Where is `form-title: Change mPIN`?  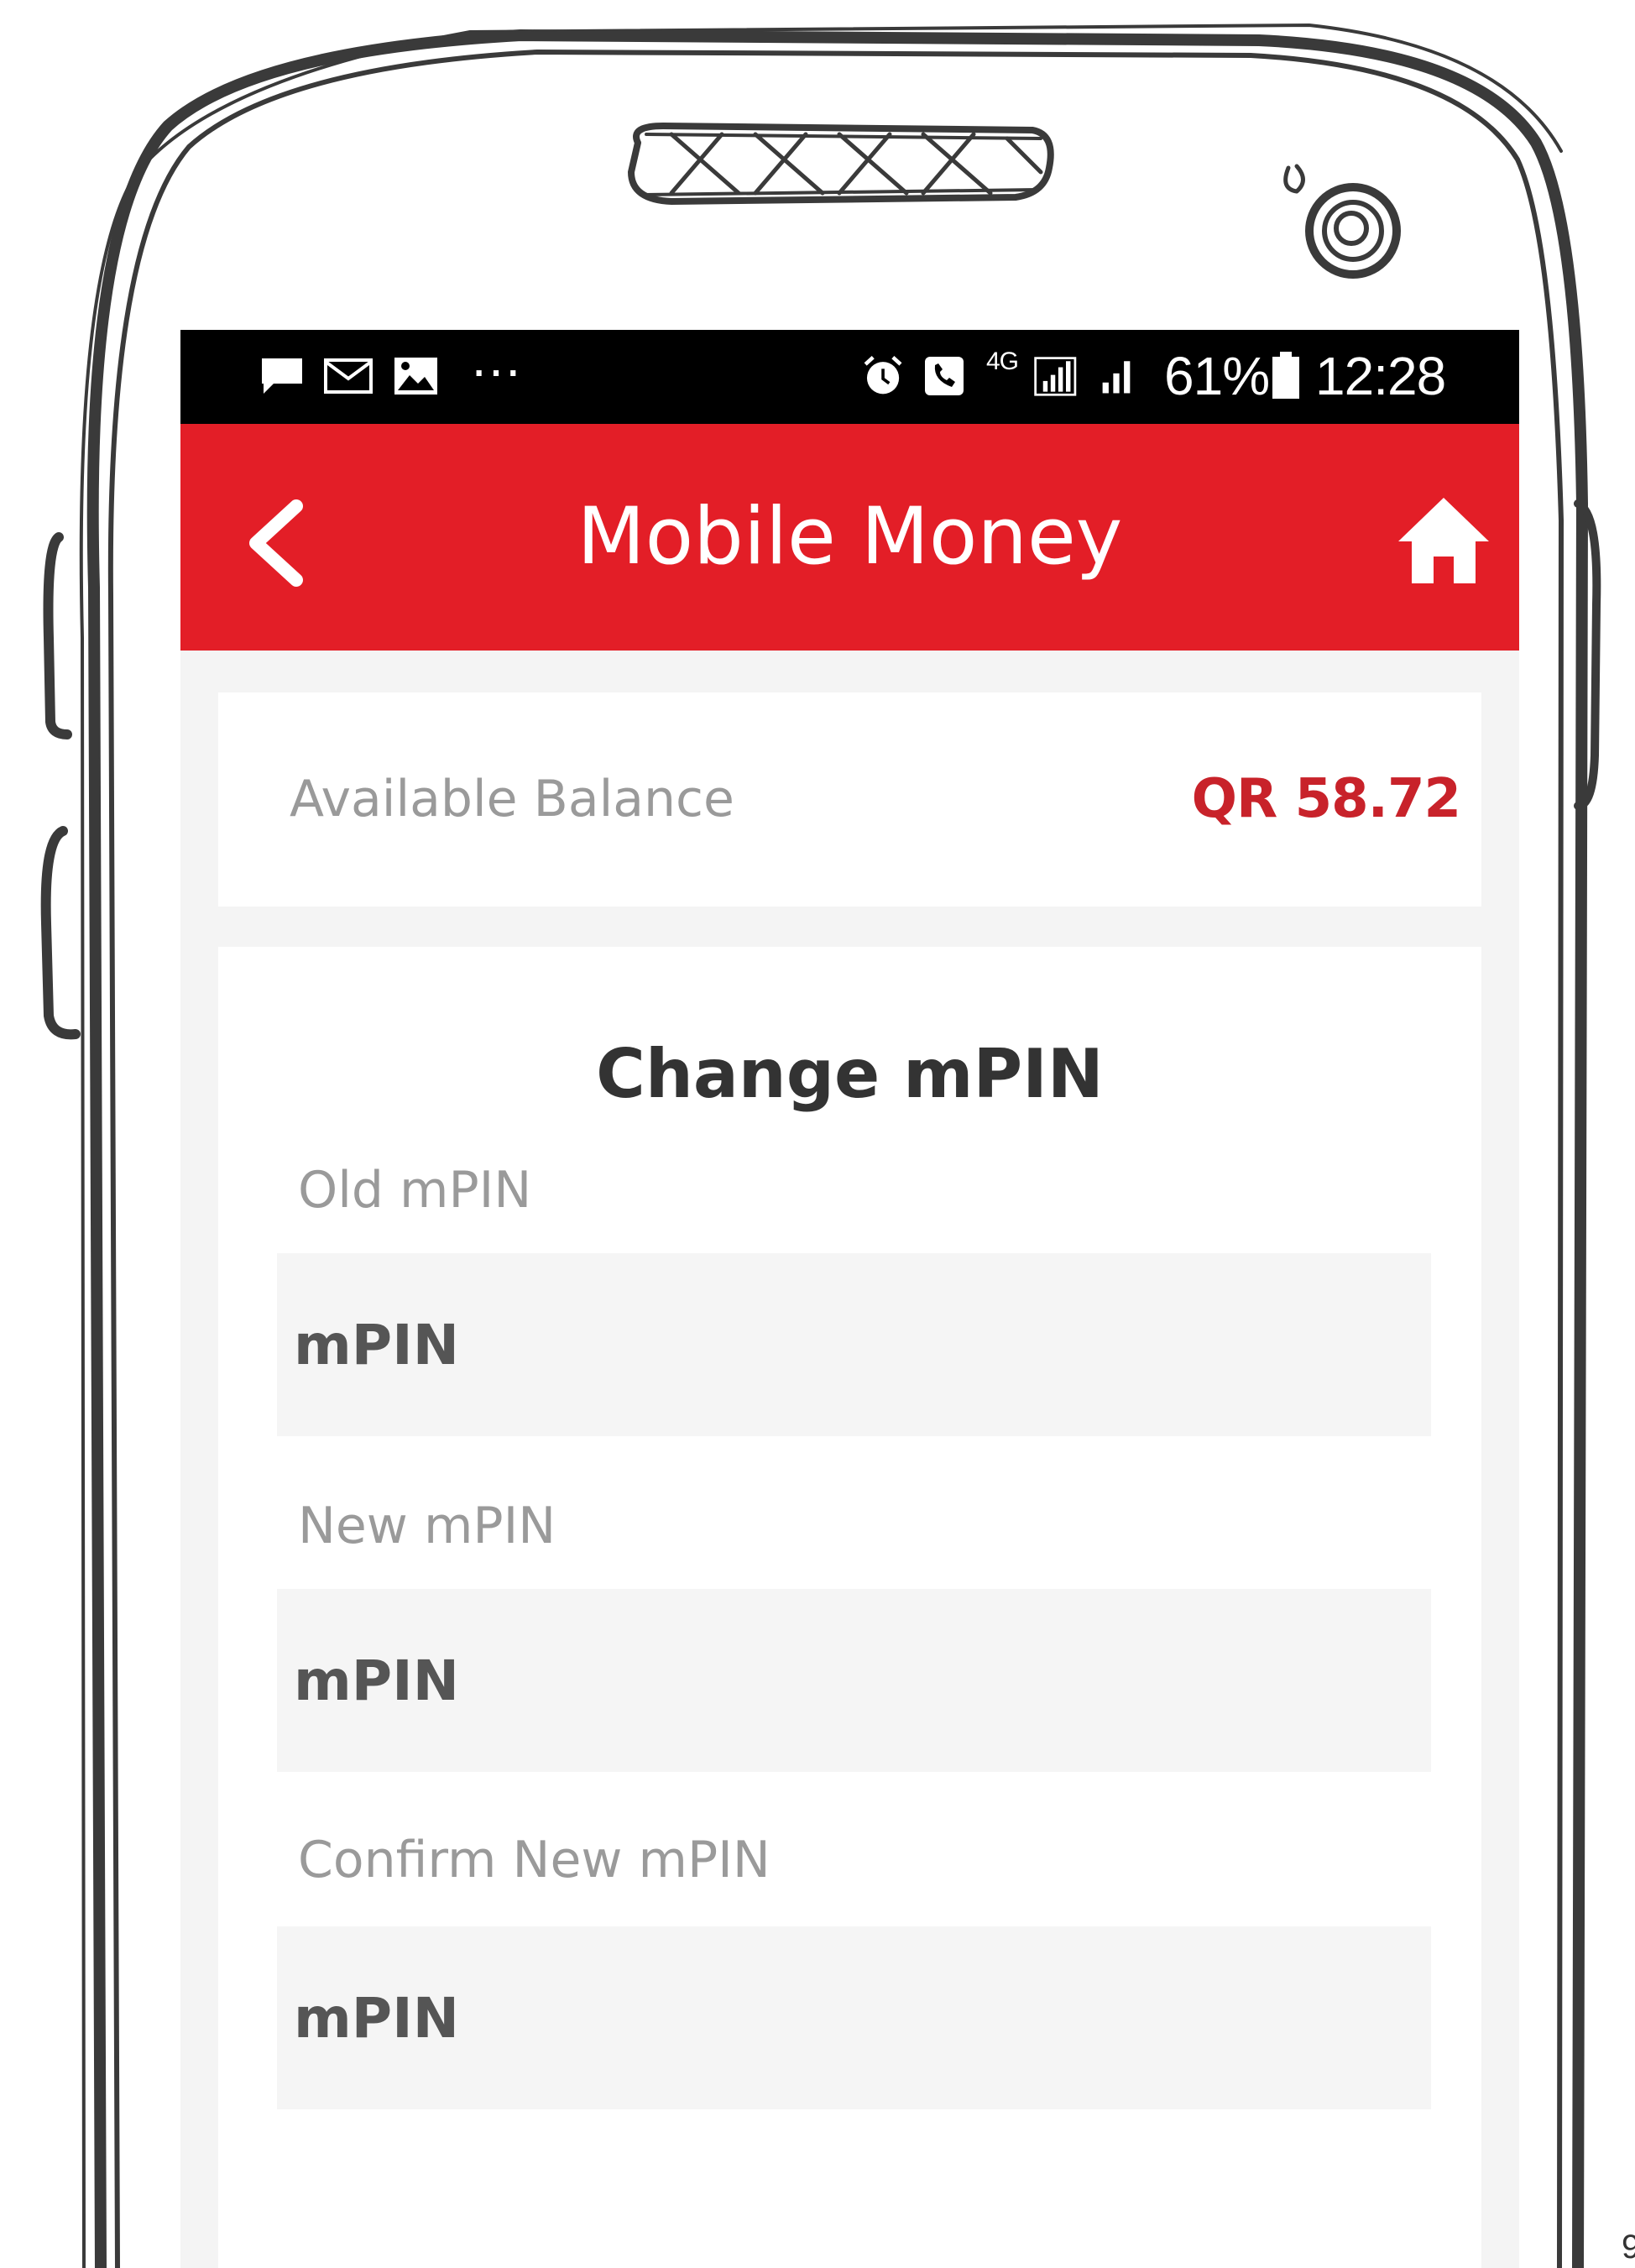 form-title: Change mPIN is located at coordinates (850, 1074).